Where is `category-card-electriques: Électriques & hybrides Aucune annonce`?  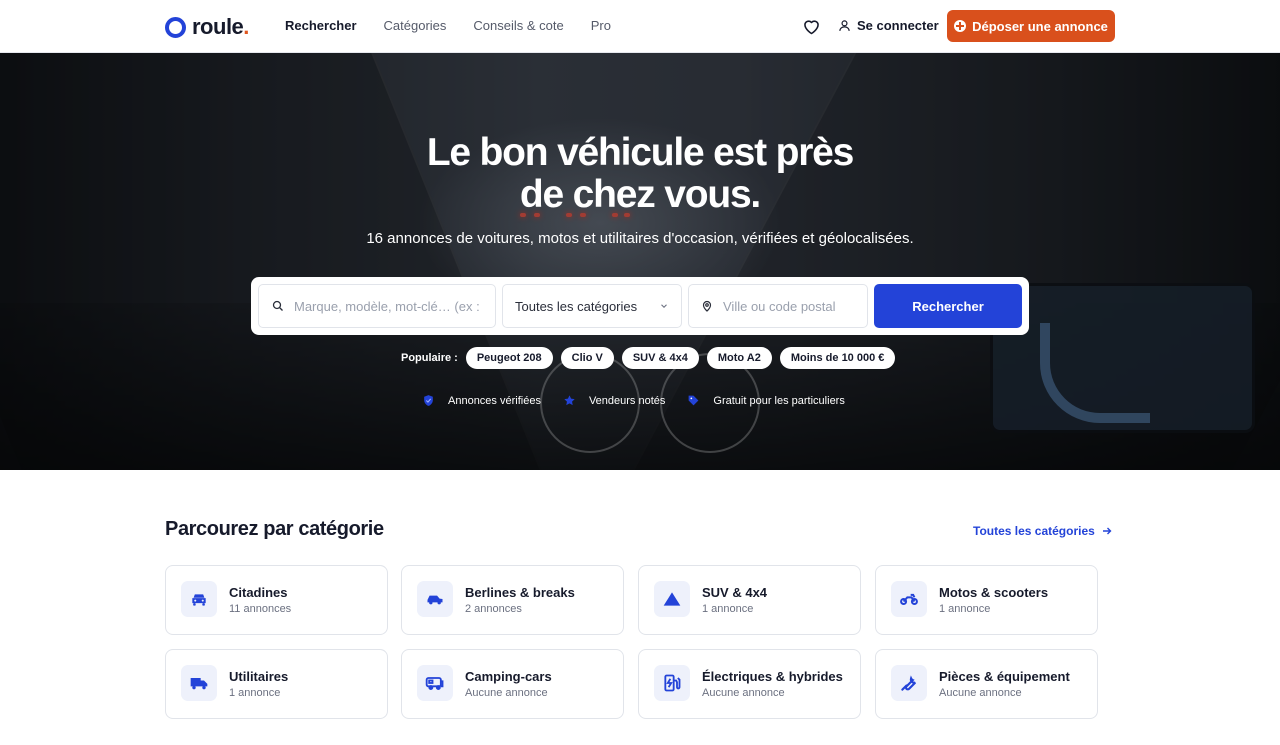
category-card-electriques: Électriques & hybrides Aucune annonce is located at coordinates (749, 684).